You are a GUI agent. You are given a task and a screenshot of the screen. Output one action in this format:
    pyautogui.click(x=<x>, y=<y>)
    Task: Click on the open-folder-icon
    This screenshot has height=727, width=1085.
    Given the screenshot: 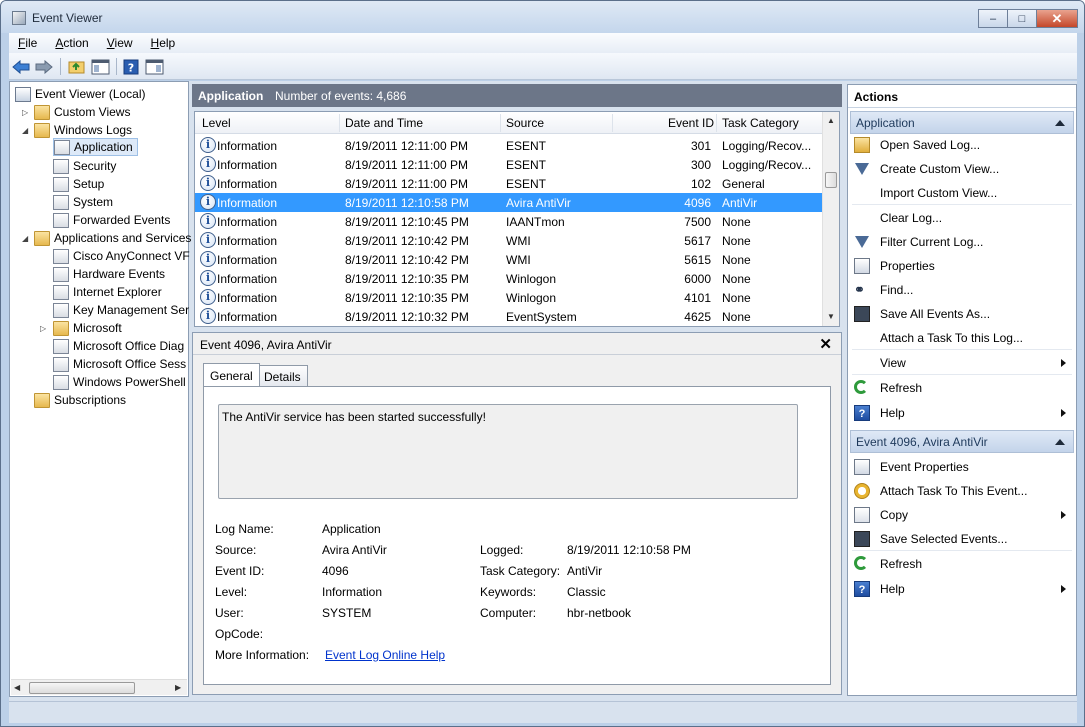 What is the action you would take?
    pyautogui.click(x=862, y=145)
    